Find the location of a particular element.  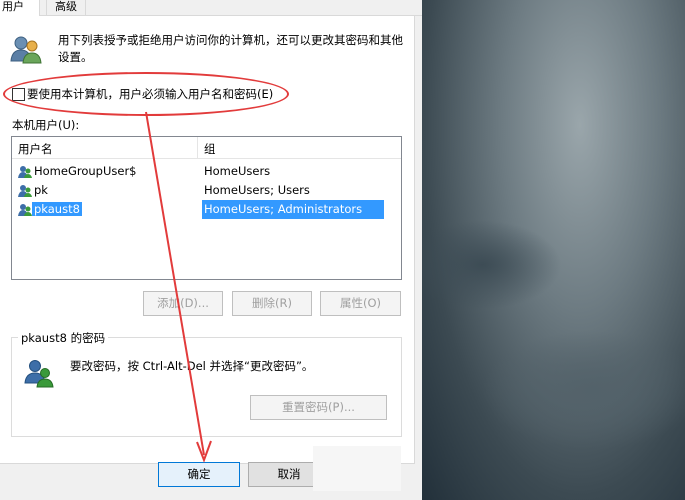

table-row-selected: pkaust8 HomeUsers; Administrators is located at coordinates (200, 209).